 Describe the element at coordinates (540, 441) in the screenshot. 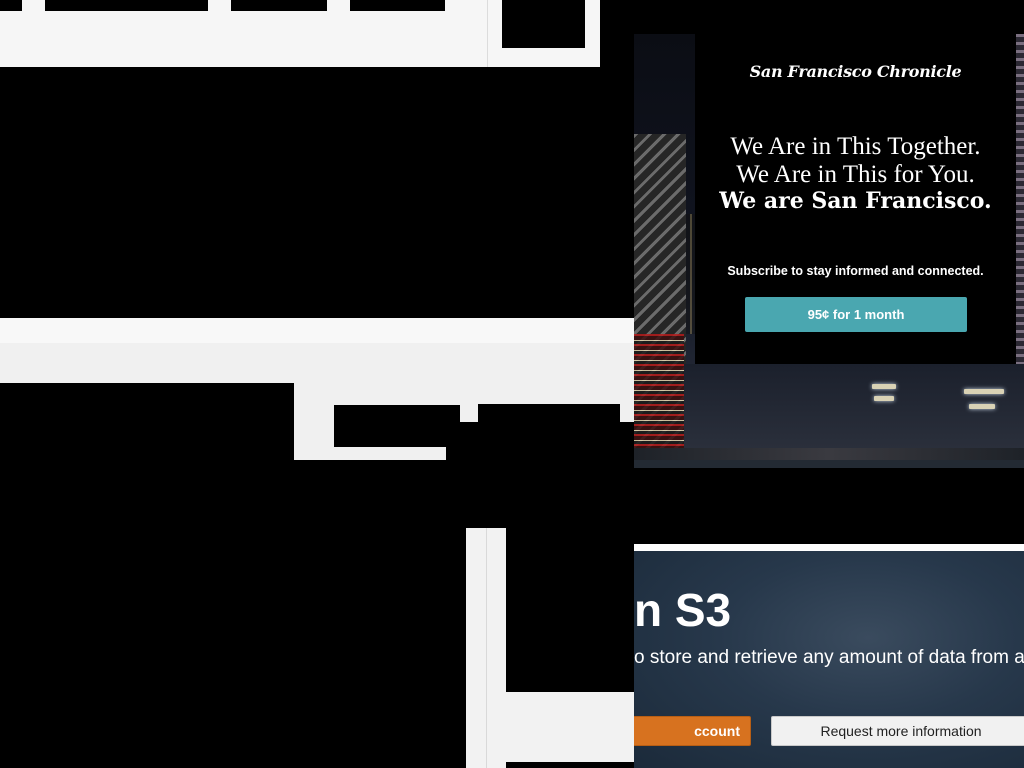

I see `blank-block` at that location.